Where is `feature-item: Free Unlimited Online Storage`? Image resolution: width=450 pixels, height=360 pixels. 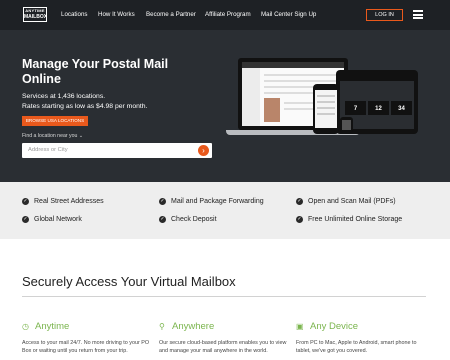
feature-item: Free Unlimited Online Storage is located at coordinates (355, 219).